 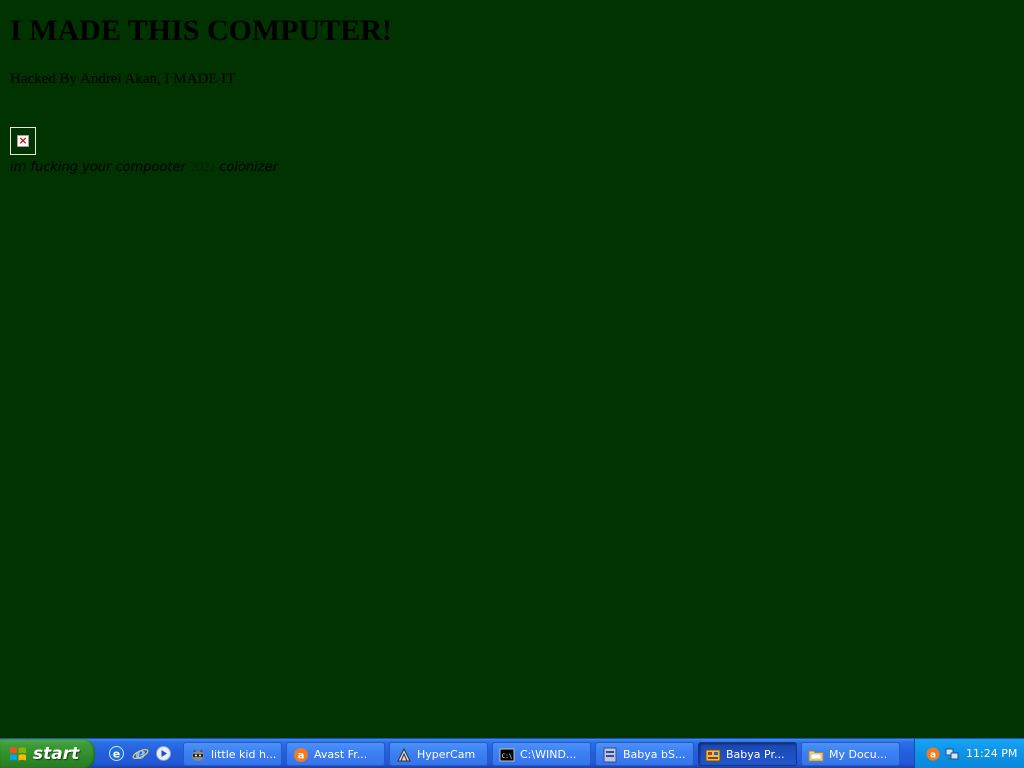 I want to click on network-tray-icon, so click(x=952, y=754).